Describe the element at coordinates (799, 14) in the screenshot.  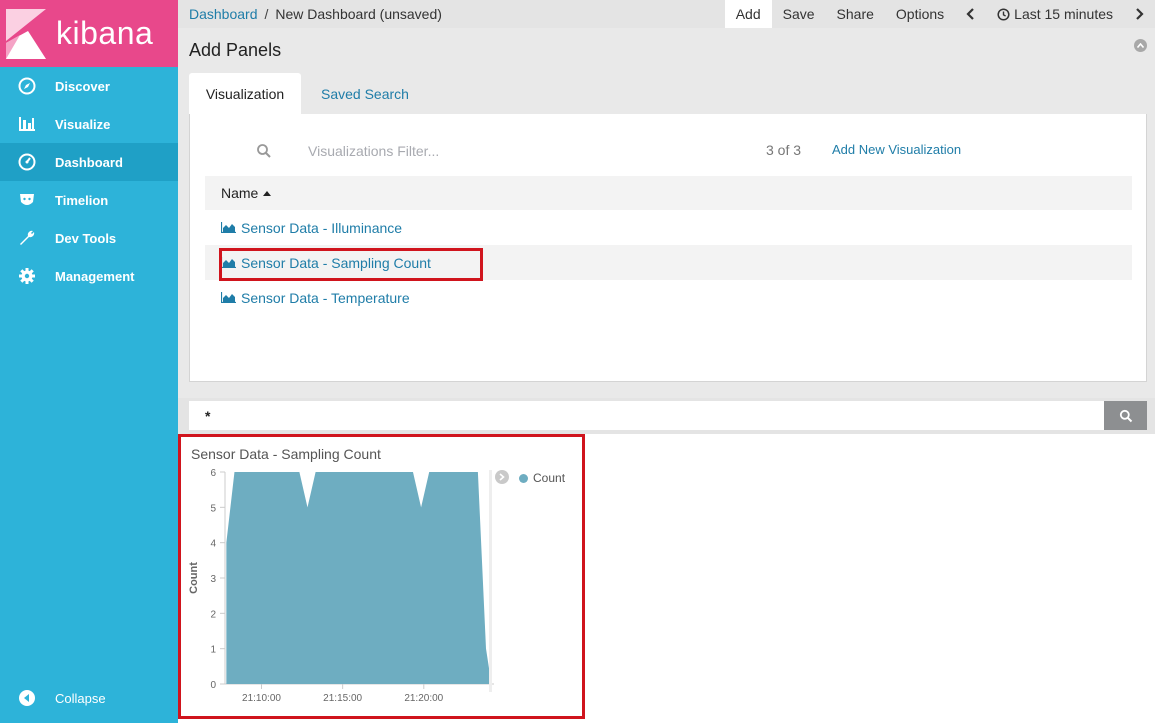
I see `save-button: Save` at that location.